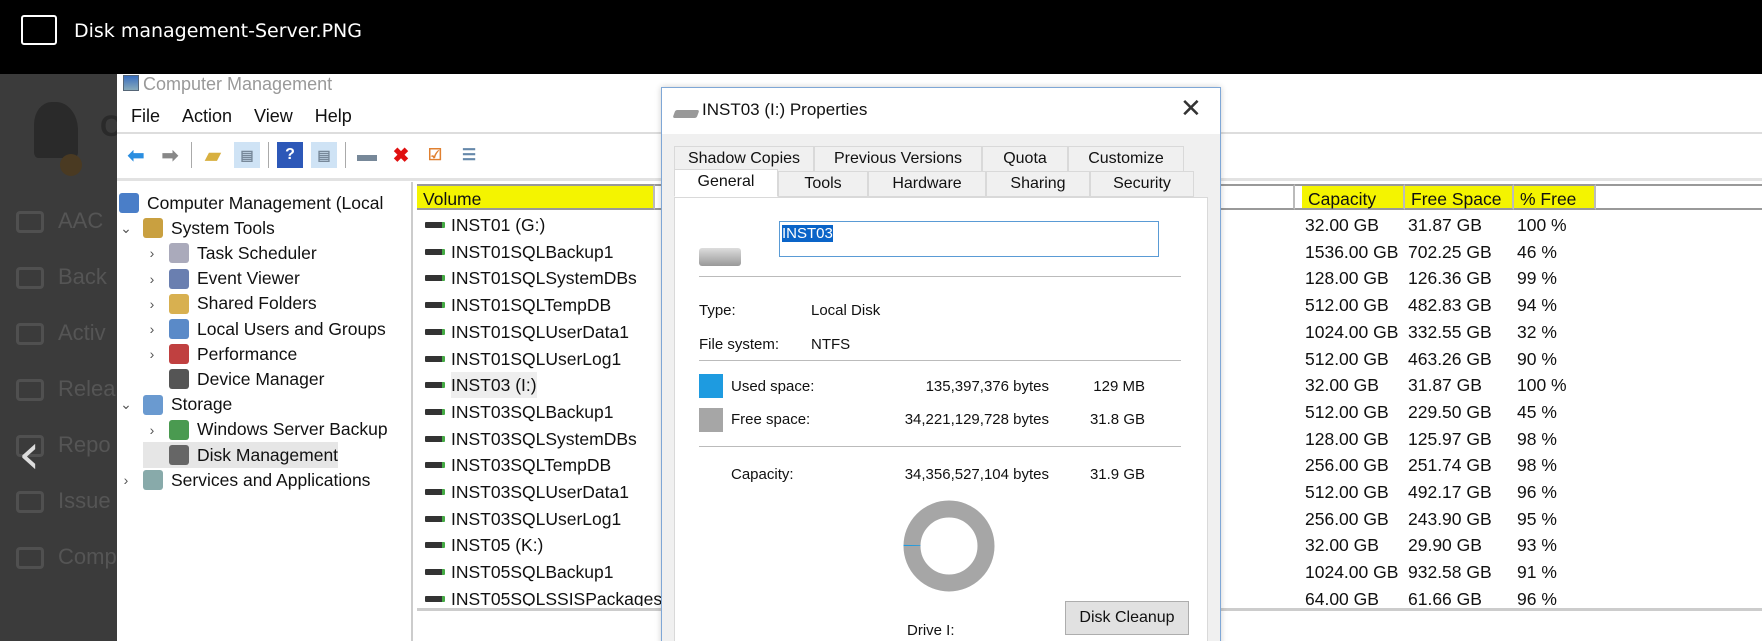  I want to click on free-space-cell: 251.74 GB, so click(1450, 465).